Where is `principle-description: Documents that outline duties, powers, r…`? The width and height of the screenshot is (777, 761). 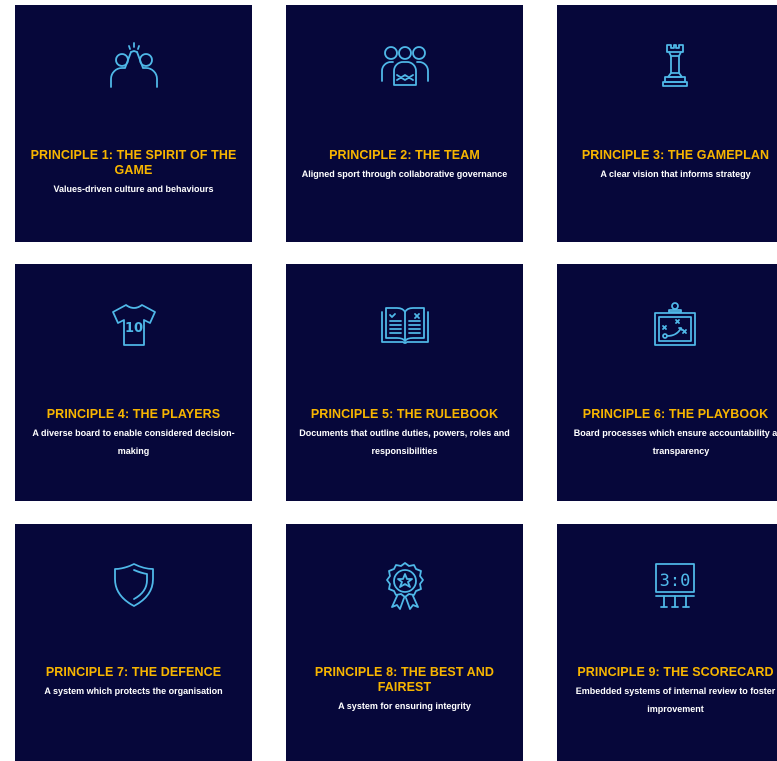
principle-description: Documents that outline duties, powers, r… is located at coordinates (404, 442).